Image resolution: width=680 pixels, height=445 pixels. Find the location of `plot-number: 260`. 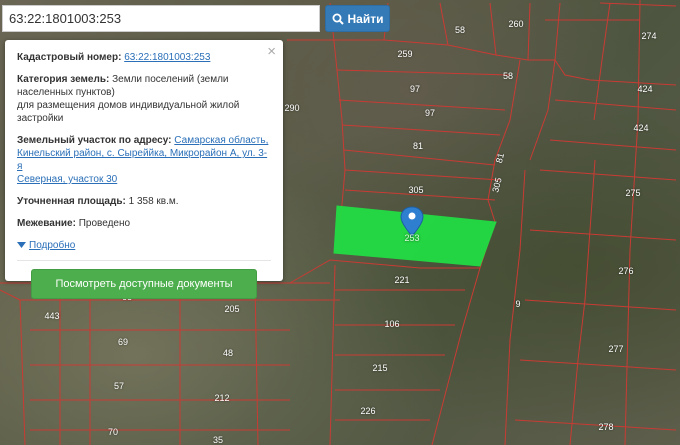

plot-number: 260 is located at coordinates (516, 24).